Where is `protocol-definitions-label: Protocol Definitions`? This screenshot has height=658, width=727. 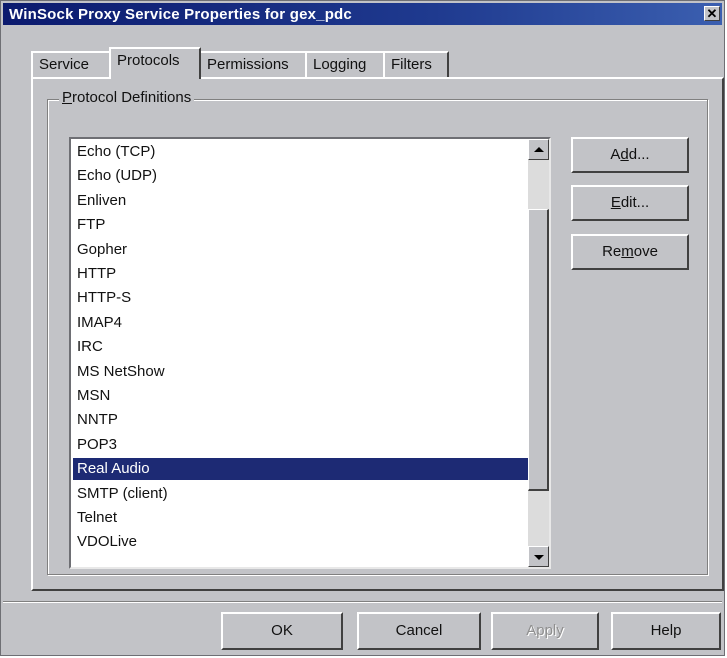 protocol-definitions-label: Protocol Definitions is located at coordinates (127, 97).